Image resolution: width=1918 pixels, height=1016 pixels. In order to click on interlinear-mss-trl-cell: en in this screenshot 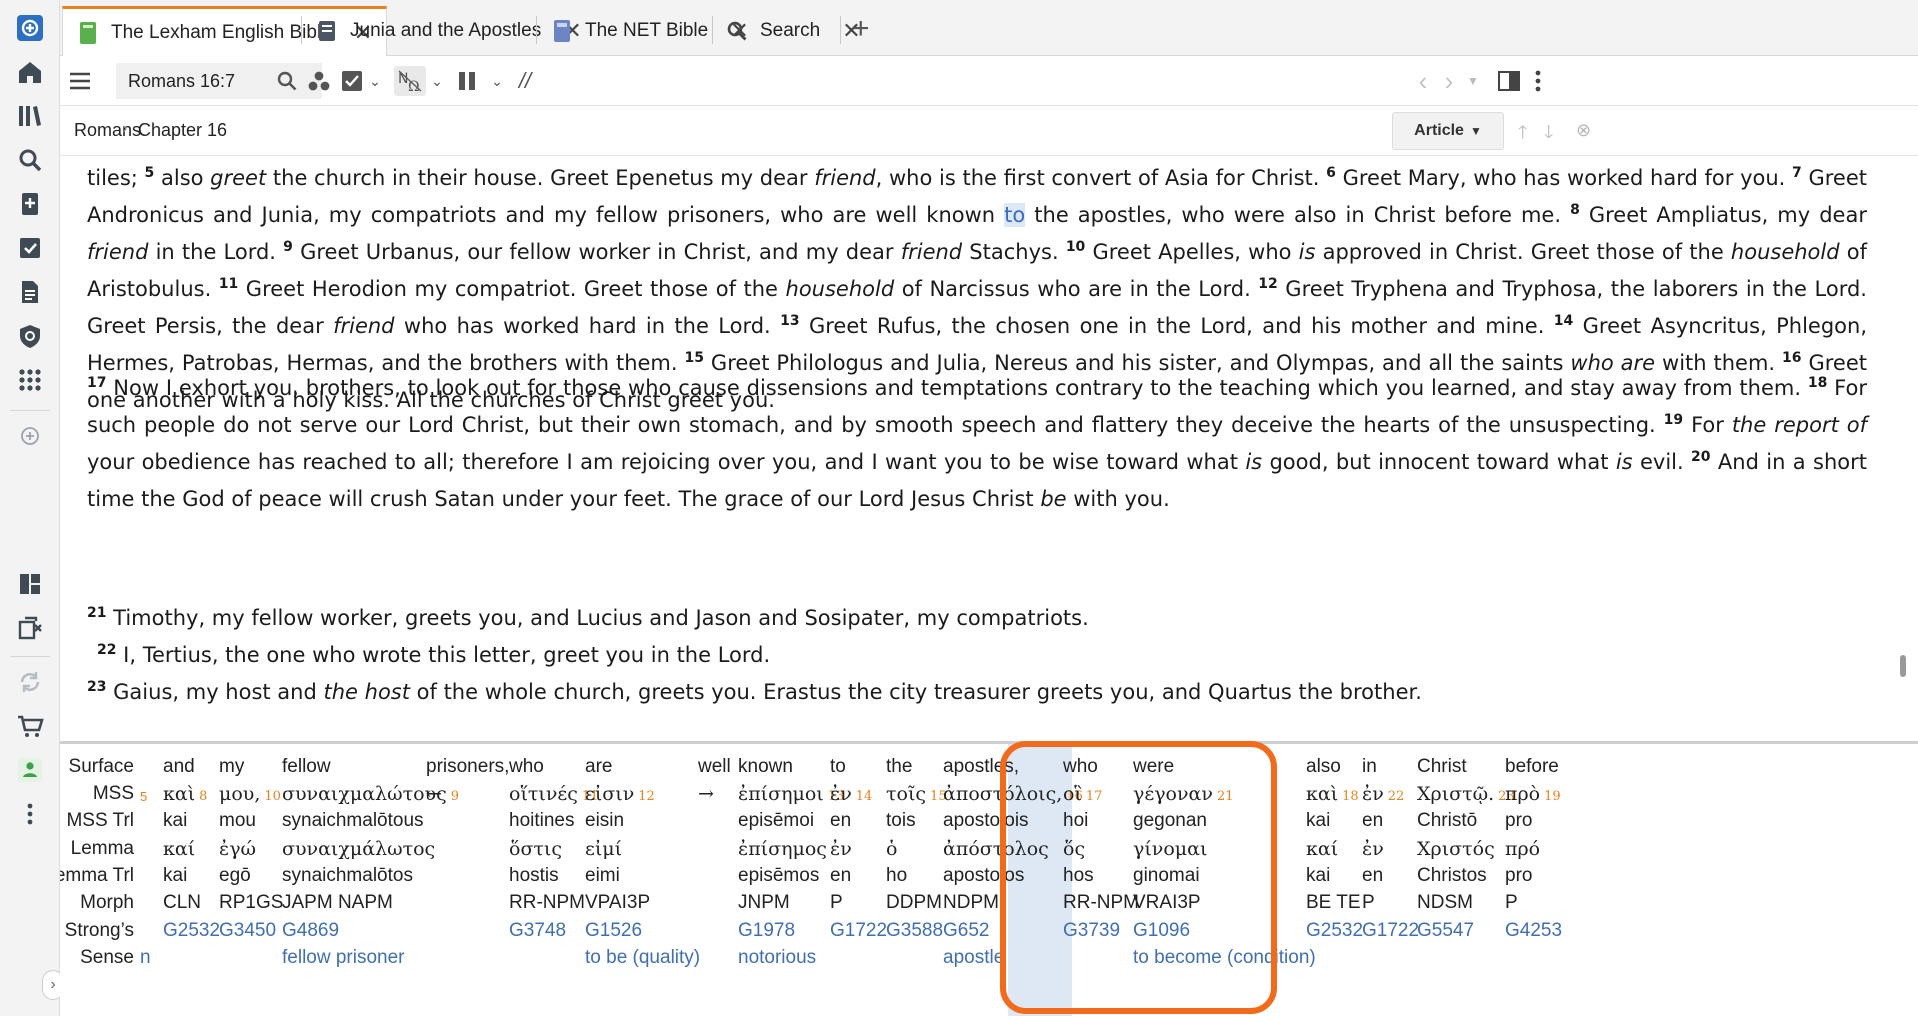, I will do `click(1373, 820)`.